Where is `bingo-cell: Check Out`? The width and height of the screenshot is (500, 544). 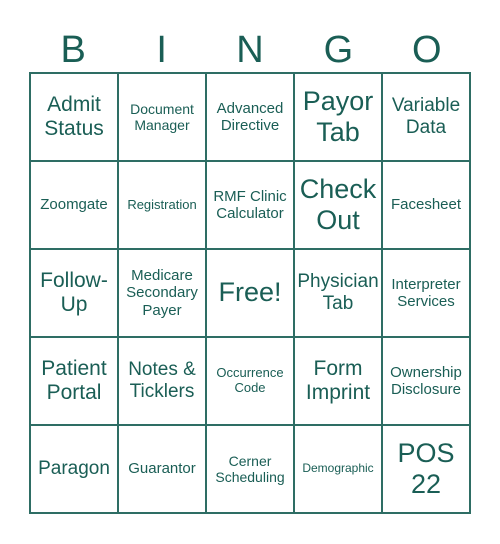
bingo-cell: Check Out is located at coordinates (338, 205).